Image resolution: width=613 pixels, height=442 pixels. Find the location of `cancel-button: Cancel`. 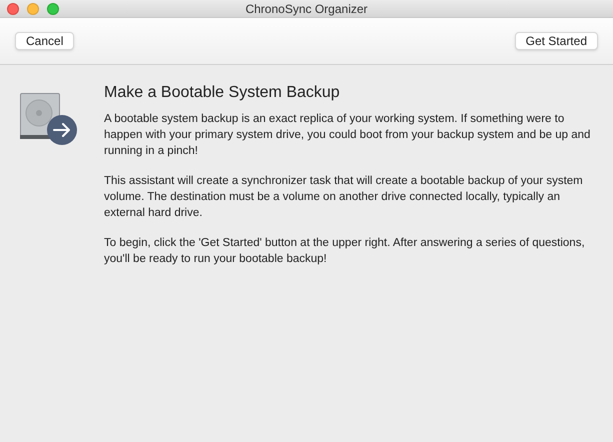

cancel-button: Cancel is located at coordinates (44, 41).